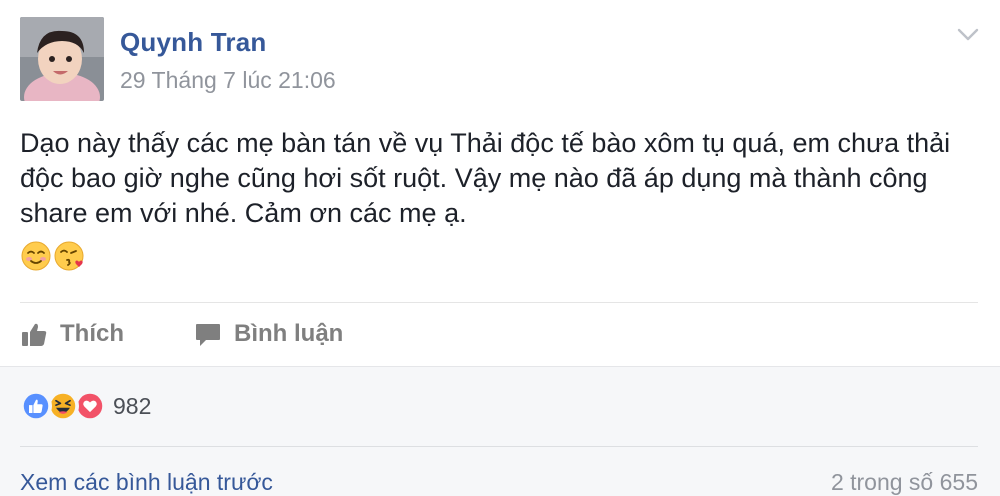 This screenshot has width=1000, height=496. I want to click on comment-icon, so click(208, 335).